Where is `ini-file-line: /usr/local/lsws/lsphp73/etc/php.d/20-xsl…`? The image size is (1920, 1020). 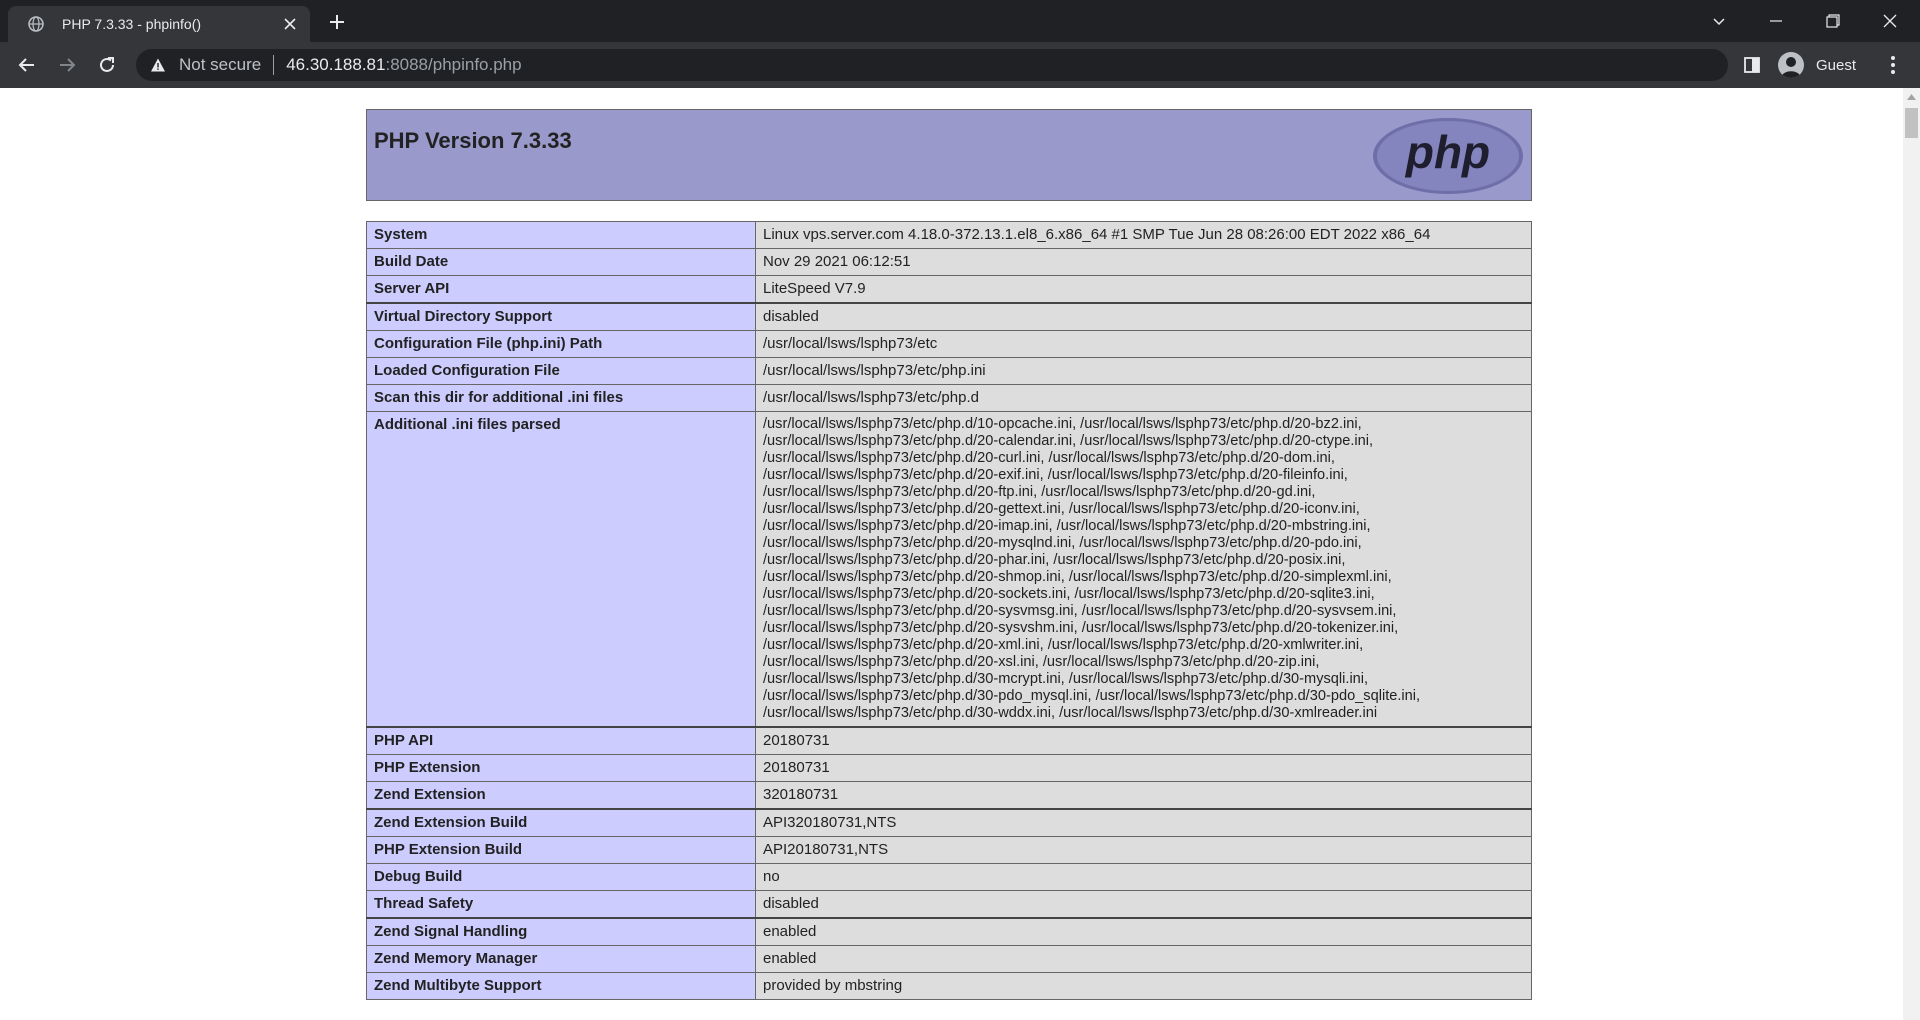 ini-file-line: /usr/local/lsws/lsphp73/etc/php.d/20-xsl… is located at coordinates (1041, 662).